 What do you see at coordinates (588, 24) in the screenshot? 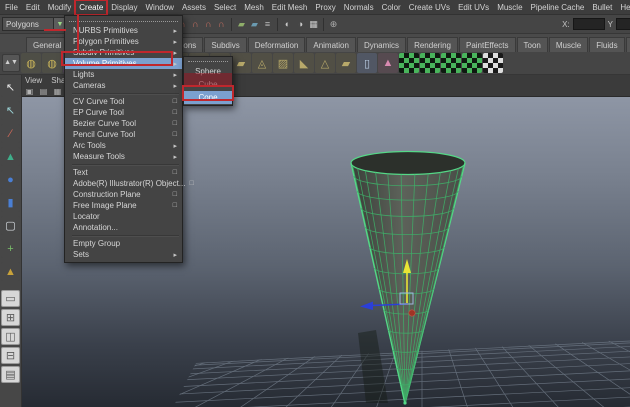
I see `x-coordinate-input` at bounding box center [588, 24].